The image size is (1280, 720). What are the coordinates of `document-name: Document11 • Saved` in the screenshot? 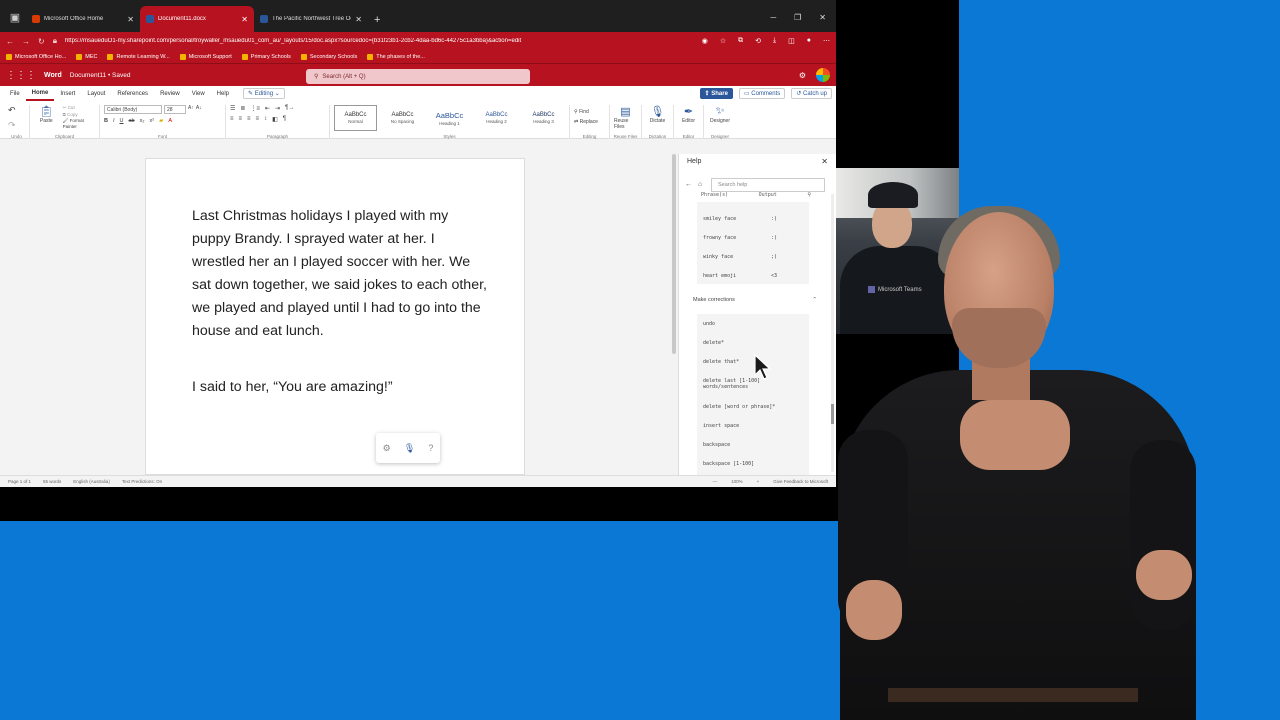 It's located at (100, 75).